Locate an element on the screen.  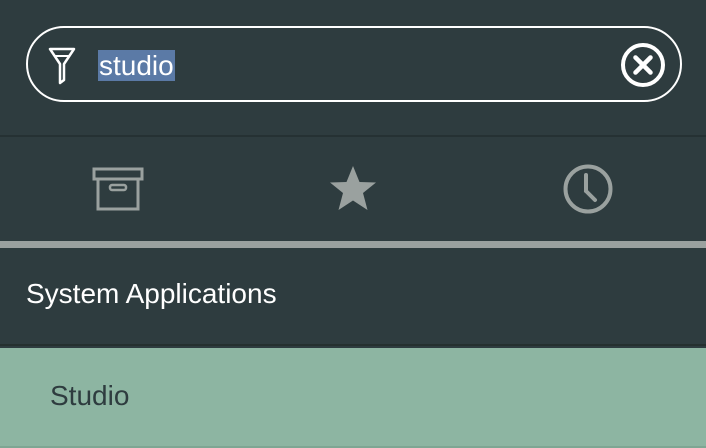
section-title: System Applications is located at coordinates (151, 293).